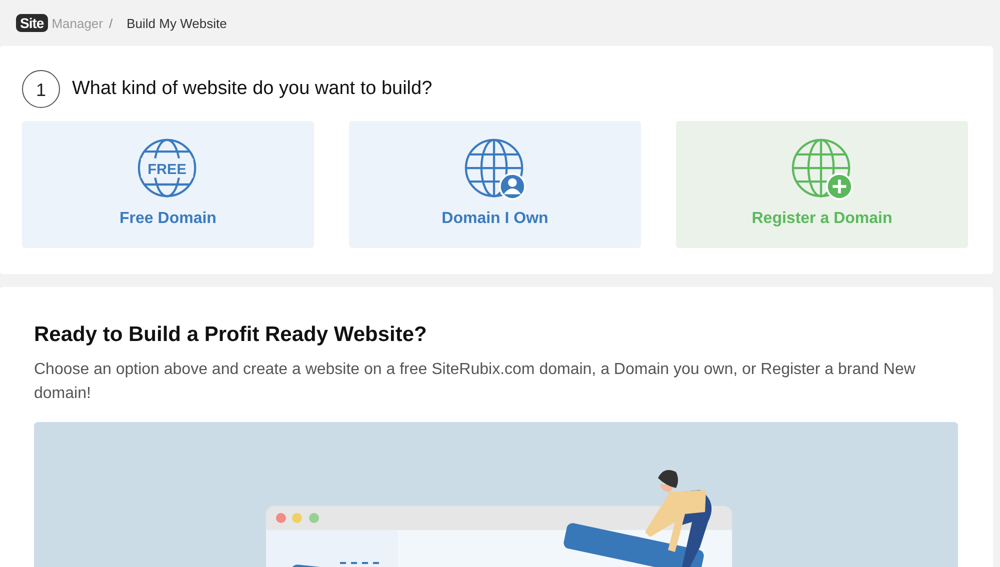 The width and height of the screenshot is (1000, 567). I want to click on globe-user-icon, so click(495, 169).